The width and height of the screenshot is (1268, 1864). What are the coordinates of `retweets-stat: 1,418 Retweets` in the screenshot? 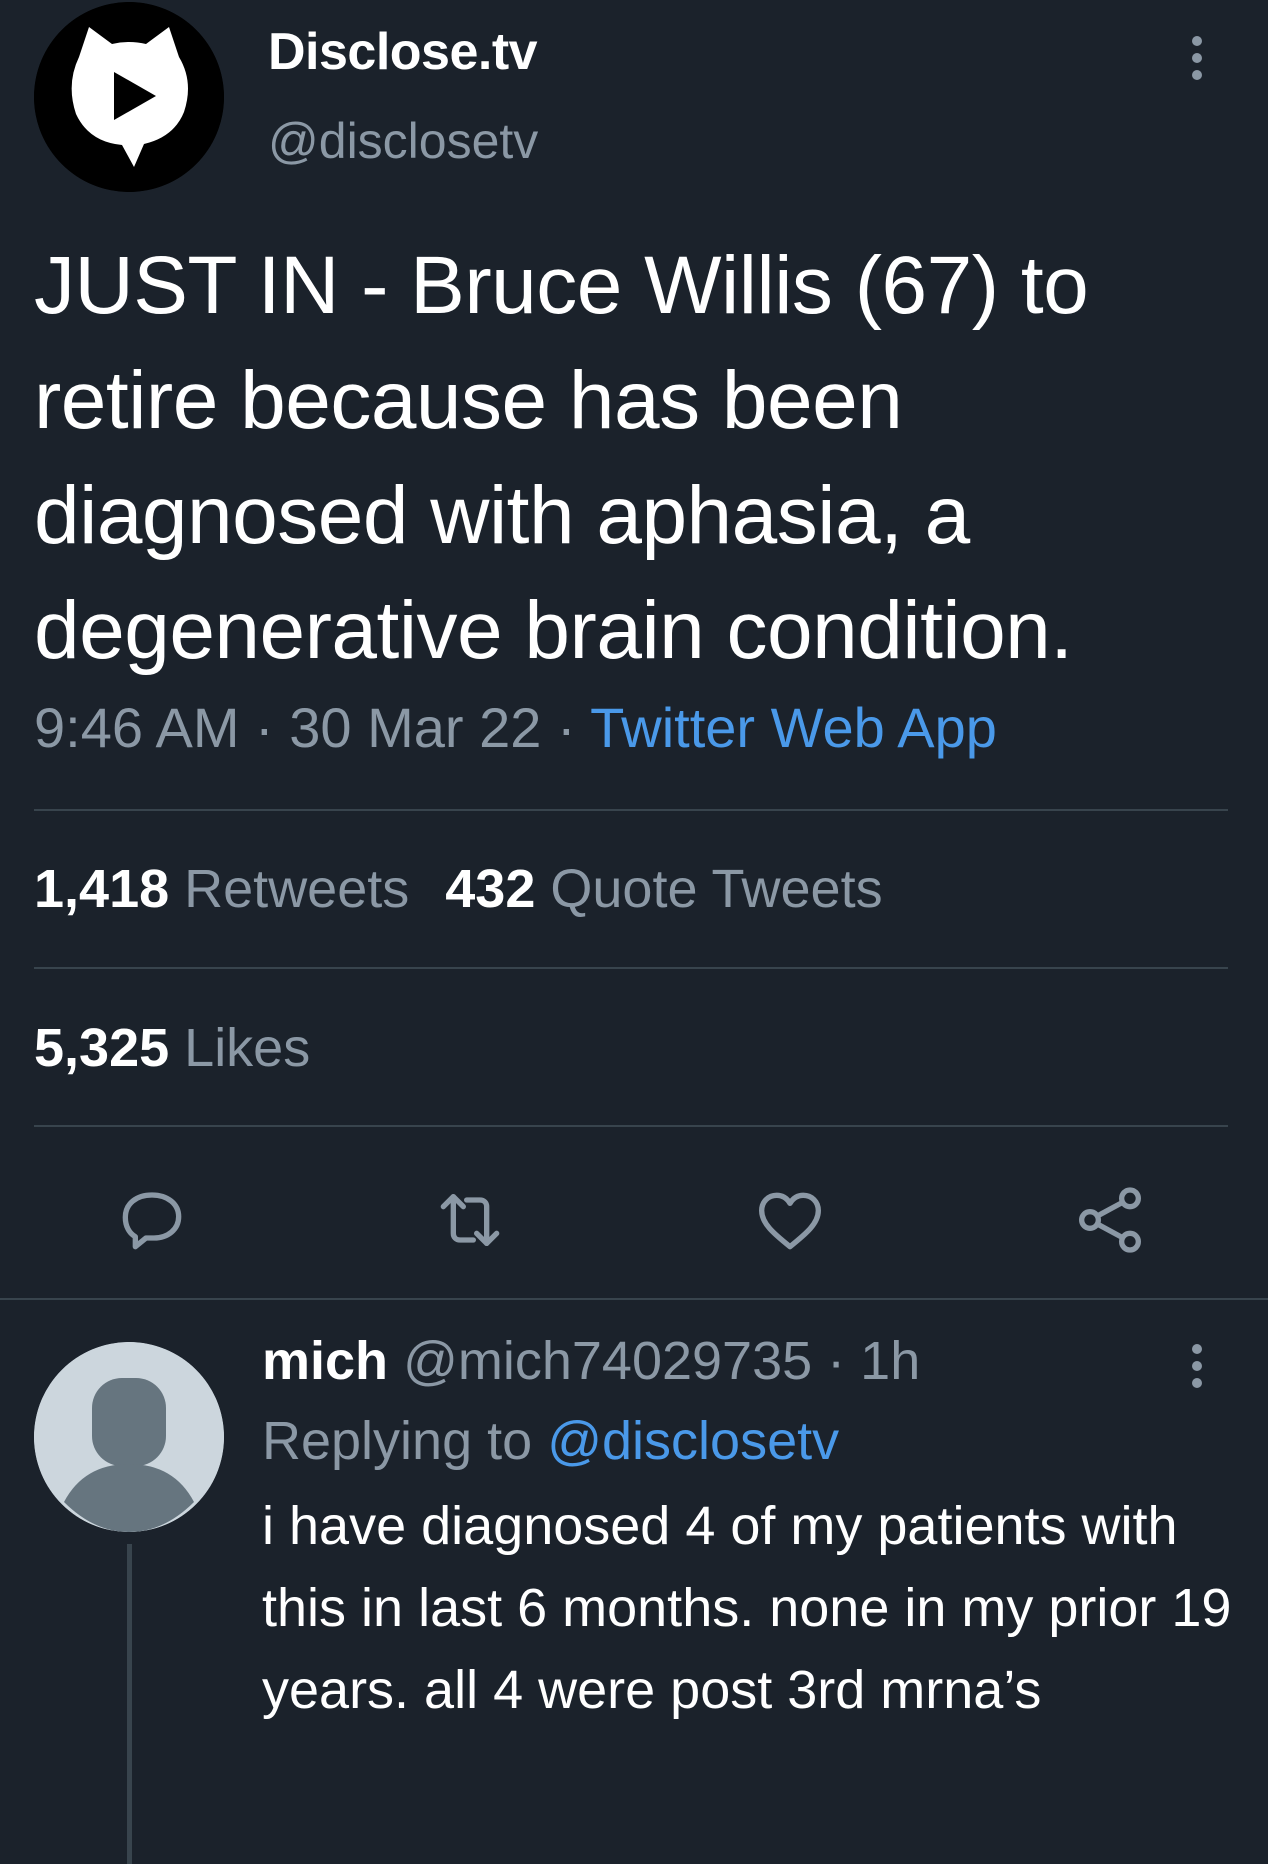 It's located at (221, 889).